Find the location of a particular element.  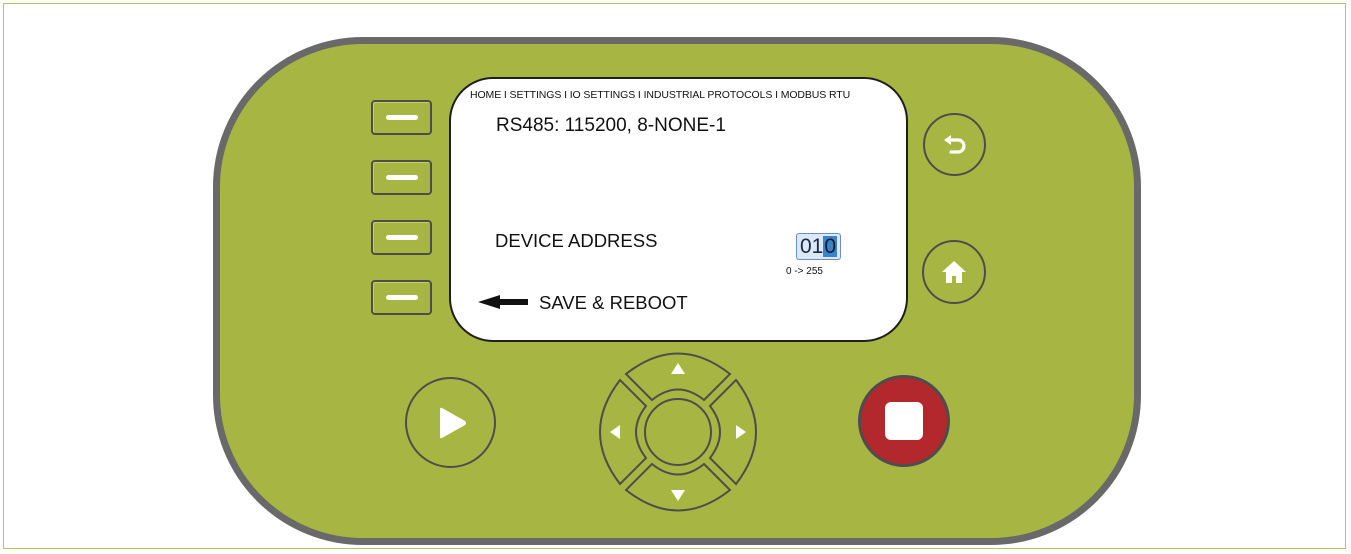

stop-icon is located at coordinates (904, 421).